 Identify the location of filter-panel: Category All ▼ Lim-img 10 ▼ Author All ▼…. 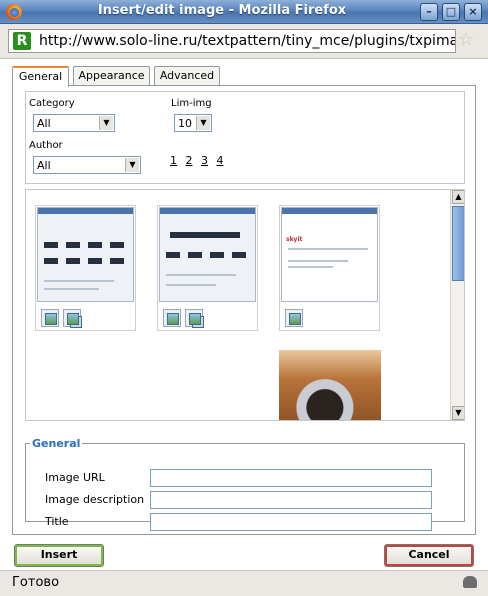
(245, 137).